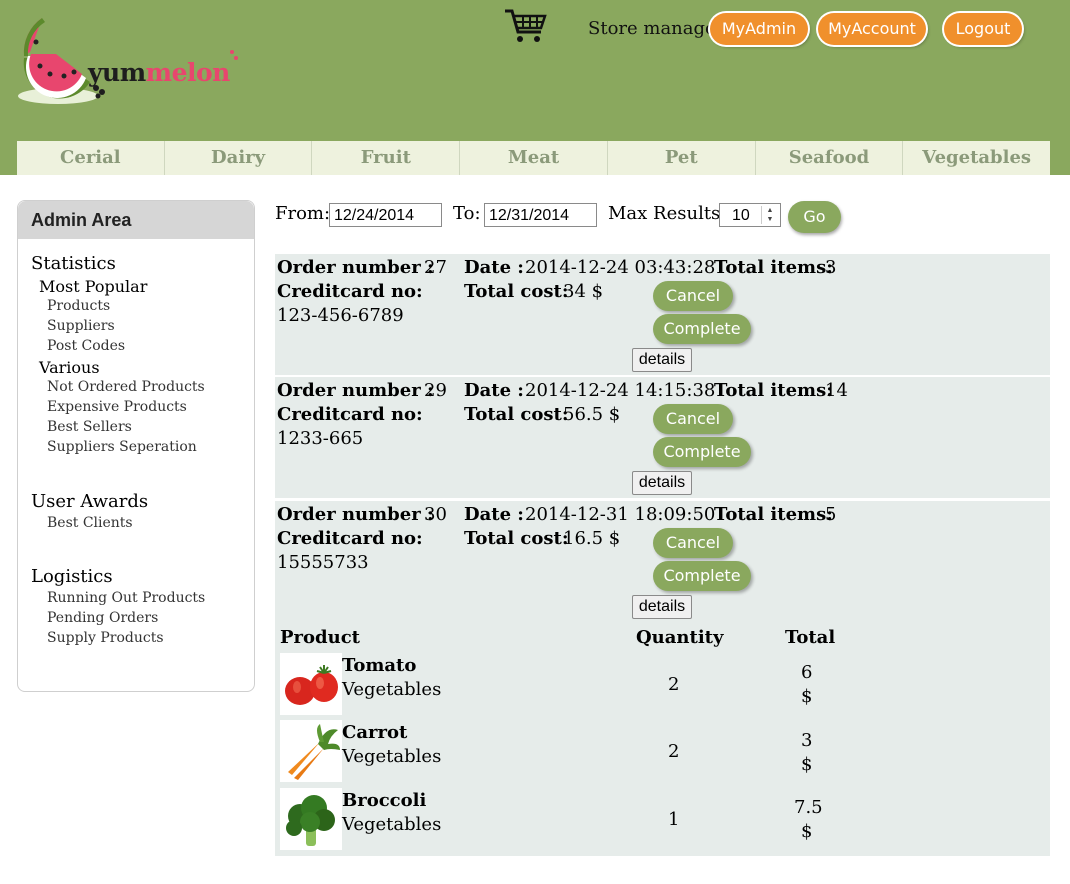 The width and height of the screenshot is (1070, 884). Describe the element at coordinates (656, 28) in the screenshot. I see `store-manager-label: Store manager` at that location.